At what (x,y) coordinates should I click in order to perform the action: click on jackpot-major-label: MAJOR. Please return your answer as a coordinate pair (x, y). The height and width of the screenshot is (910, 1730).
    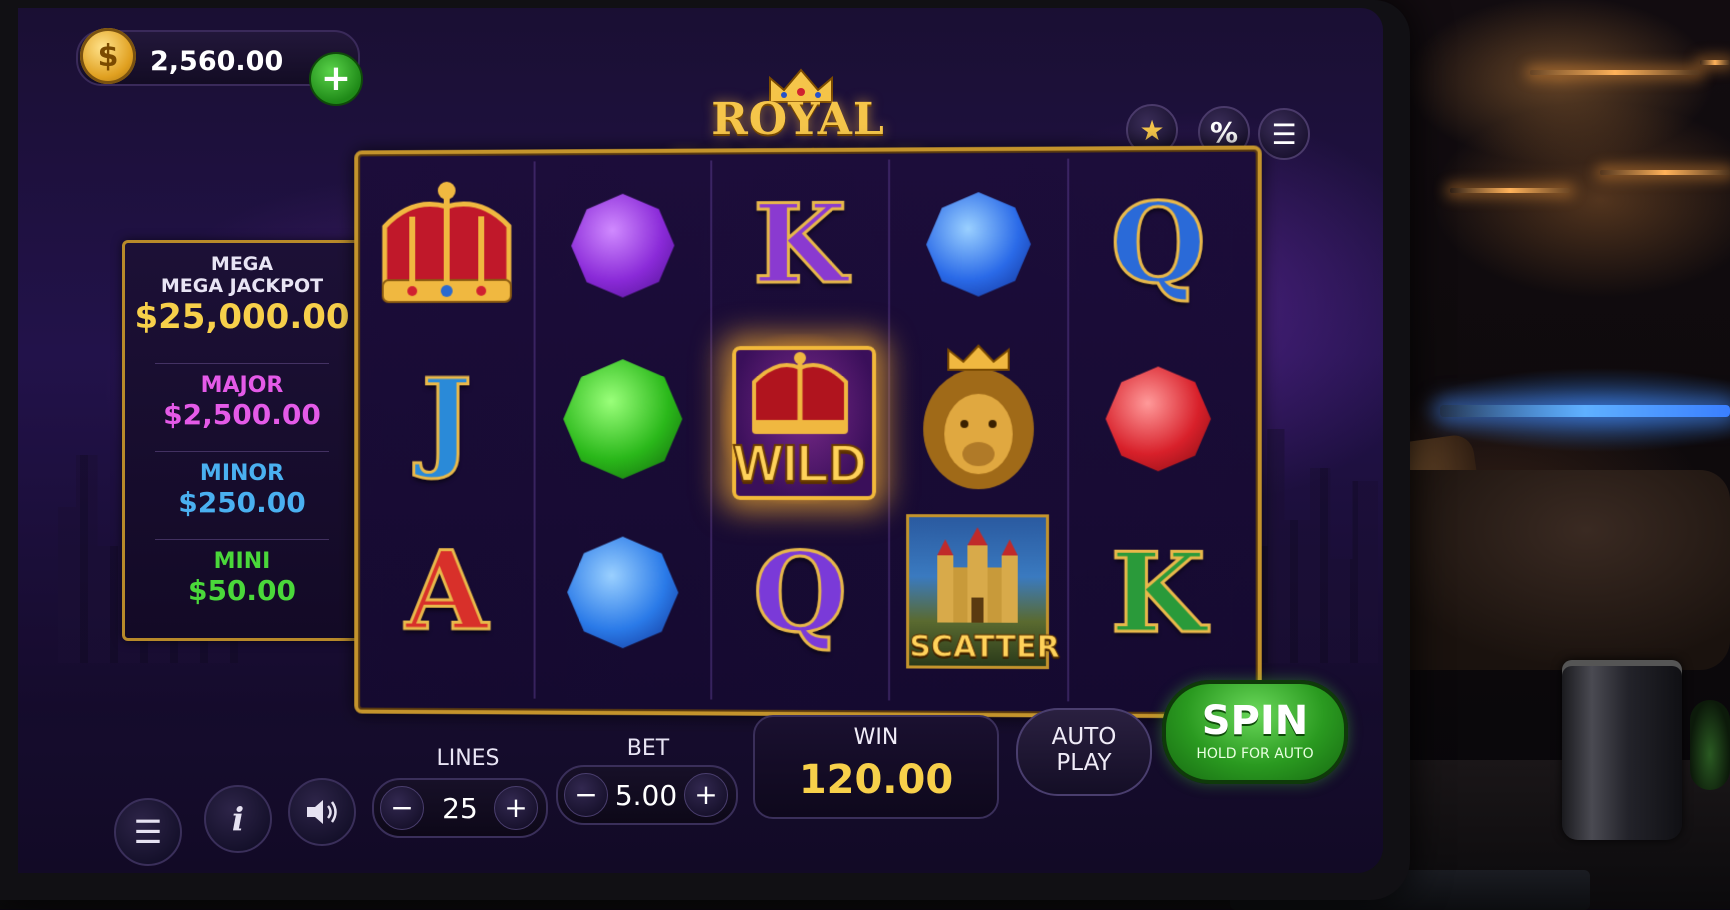
    Looking at the image, I should click on (242, 385).